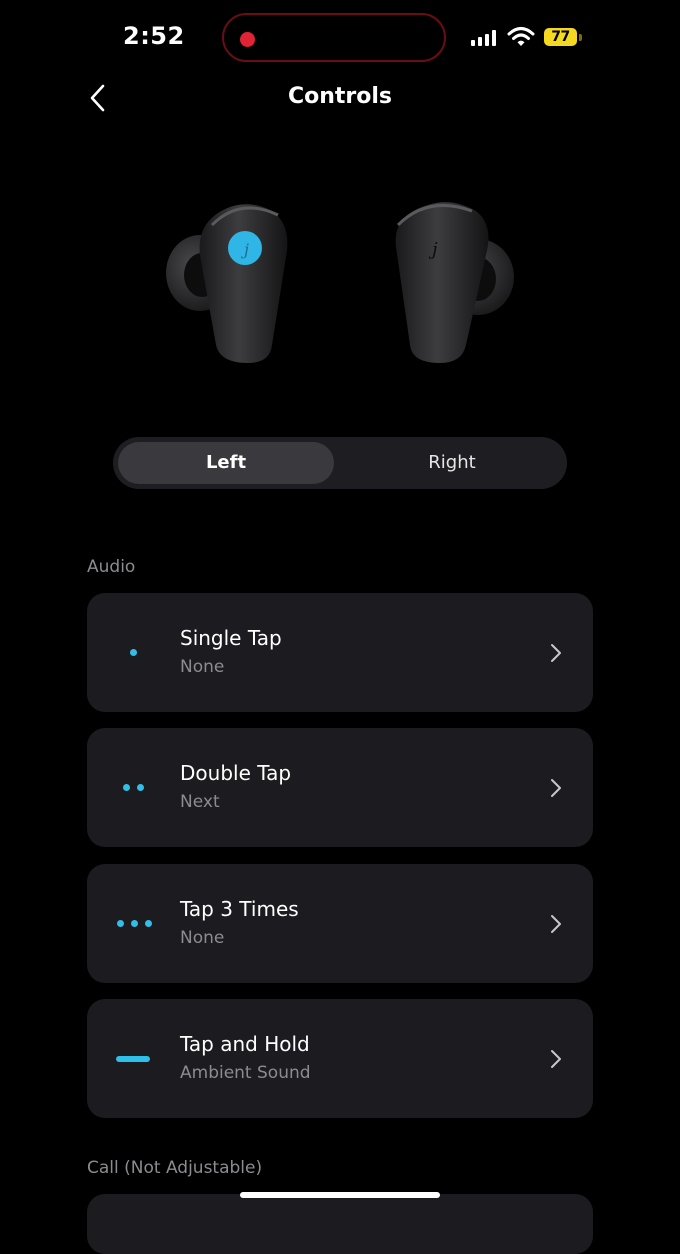 This screenshot has height=1254, width=680. What do you see at coordinates (340, 463) in the screenshot?
I see `earbud-side-selector: Left Right` at bounding box center [340, 463].